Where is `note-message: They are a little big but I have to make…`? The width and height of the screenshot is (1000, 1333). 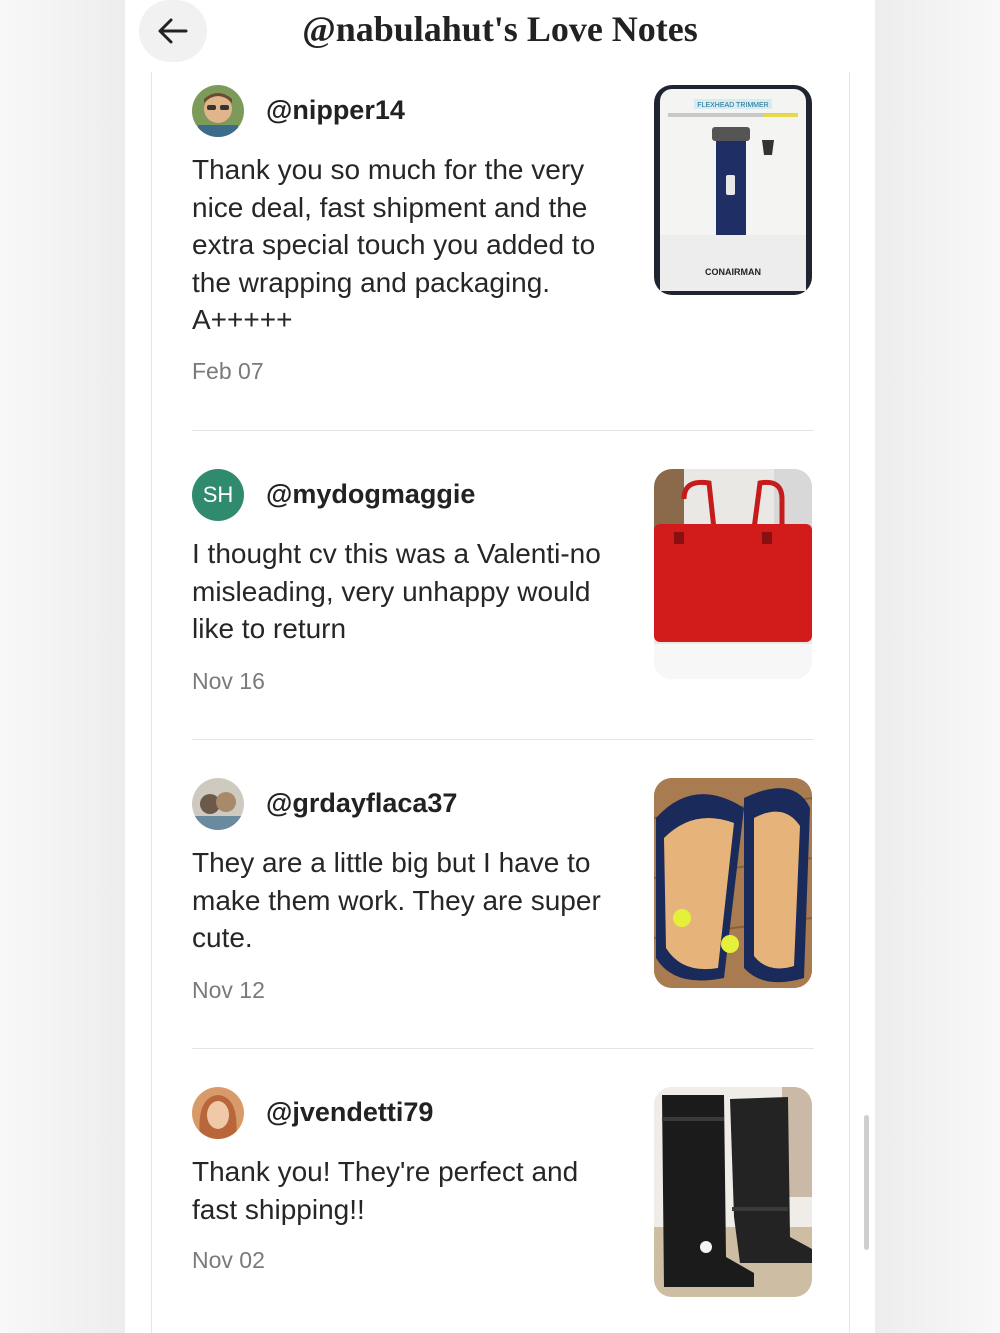 note-message: They are a little big but I have to make… is located at coordinates (396, 900).